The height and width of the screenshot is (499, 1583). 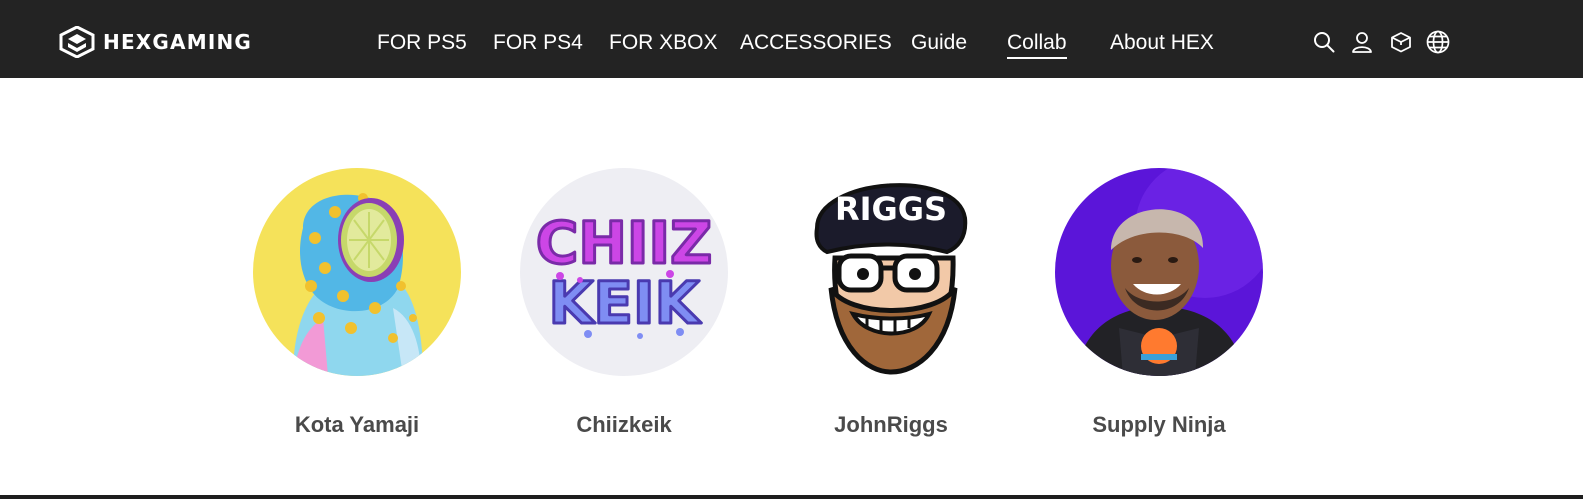 I want to click on search-icon, so click(x=1324, y=42).